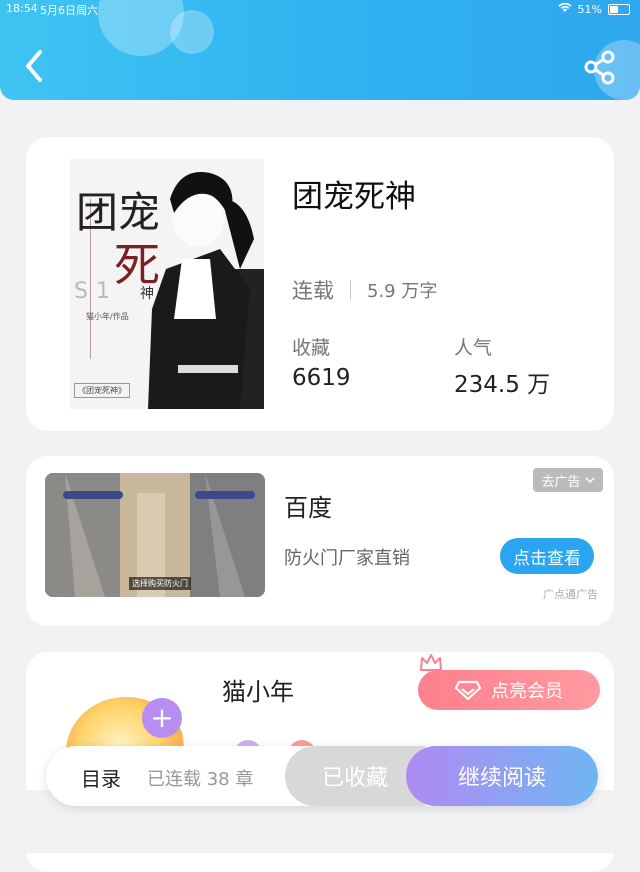 The image size is (640, 872). What do you see at coordinates (69, 10) in the screenshot?
I see `status-date: 5月6日周六` at bounding box center [69, 10].